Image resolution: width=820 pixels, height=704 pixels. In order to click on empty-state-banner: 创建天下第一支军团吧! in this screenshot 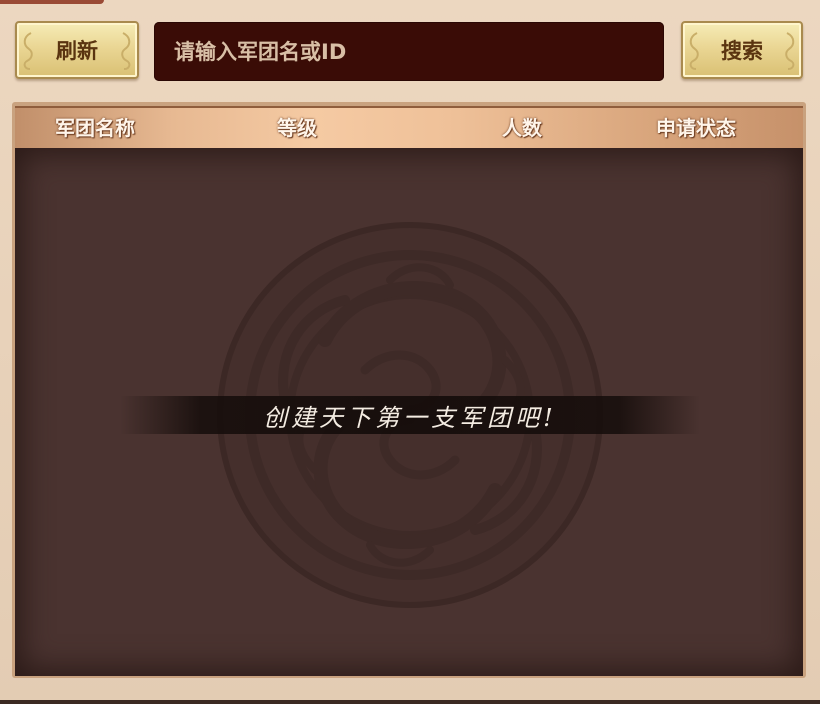, I will do `click(410, 415)`.